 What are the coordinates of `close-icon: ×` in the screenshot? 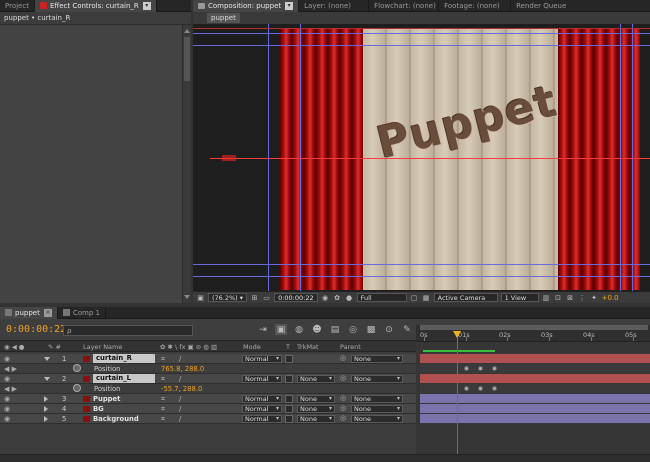 It's located at (47, 312).